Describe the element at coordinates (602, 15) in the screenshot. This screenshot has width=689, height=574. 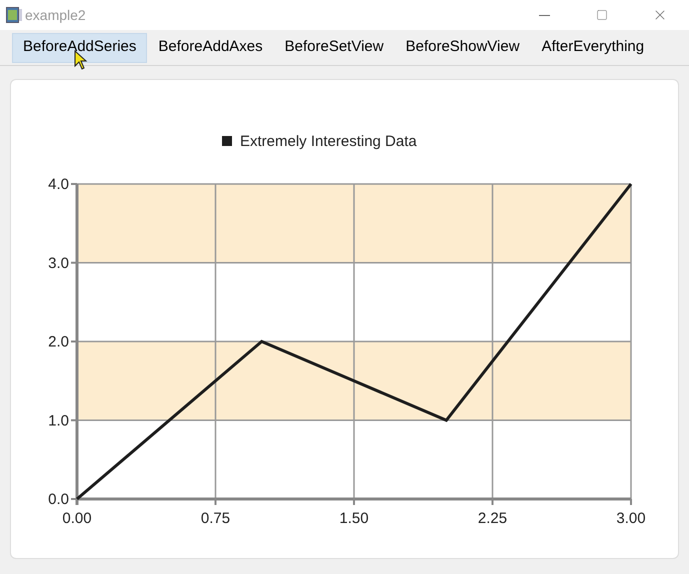
I see `maximize-icon` at that location.